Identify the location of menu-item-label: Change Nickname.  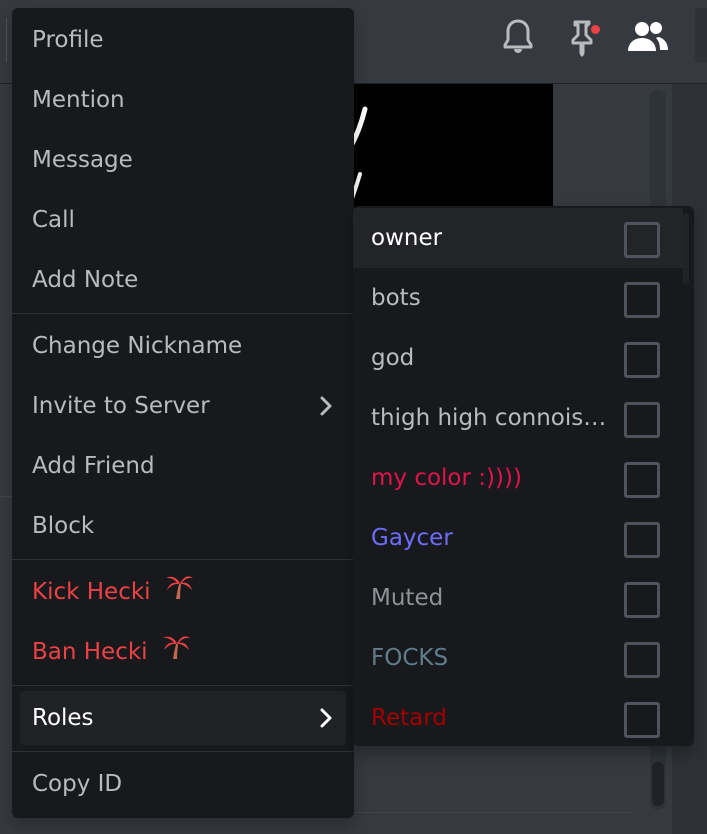
(137, 346).